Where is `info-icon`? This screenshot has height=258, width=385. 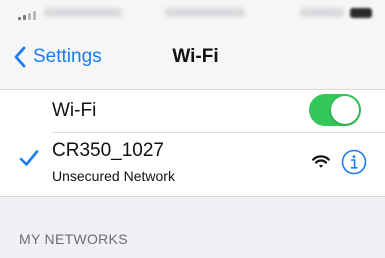
info-icon is located at coordinates (354, 162).